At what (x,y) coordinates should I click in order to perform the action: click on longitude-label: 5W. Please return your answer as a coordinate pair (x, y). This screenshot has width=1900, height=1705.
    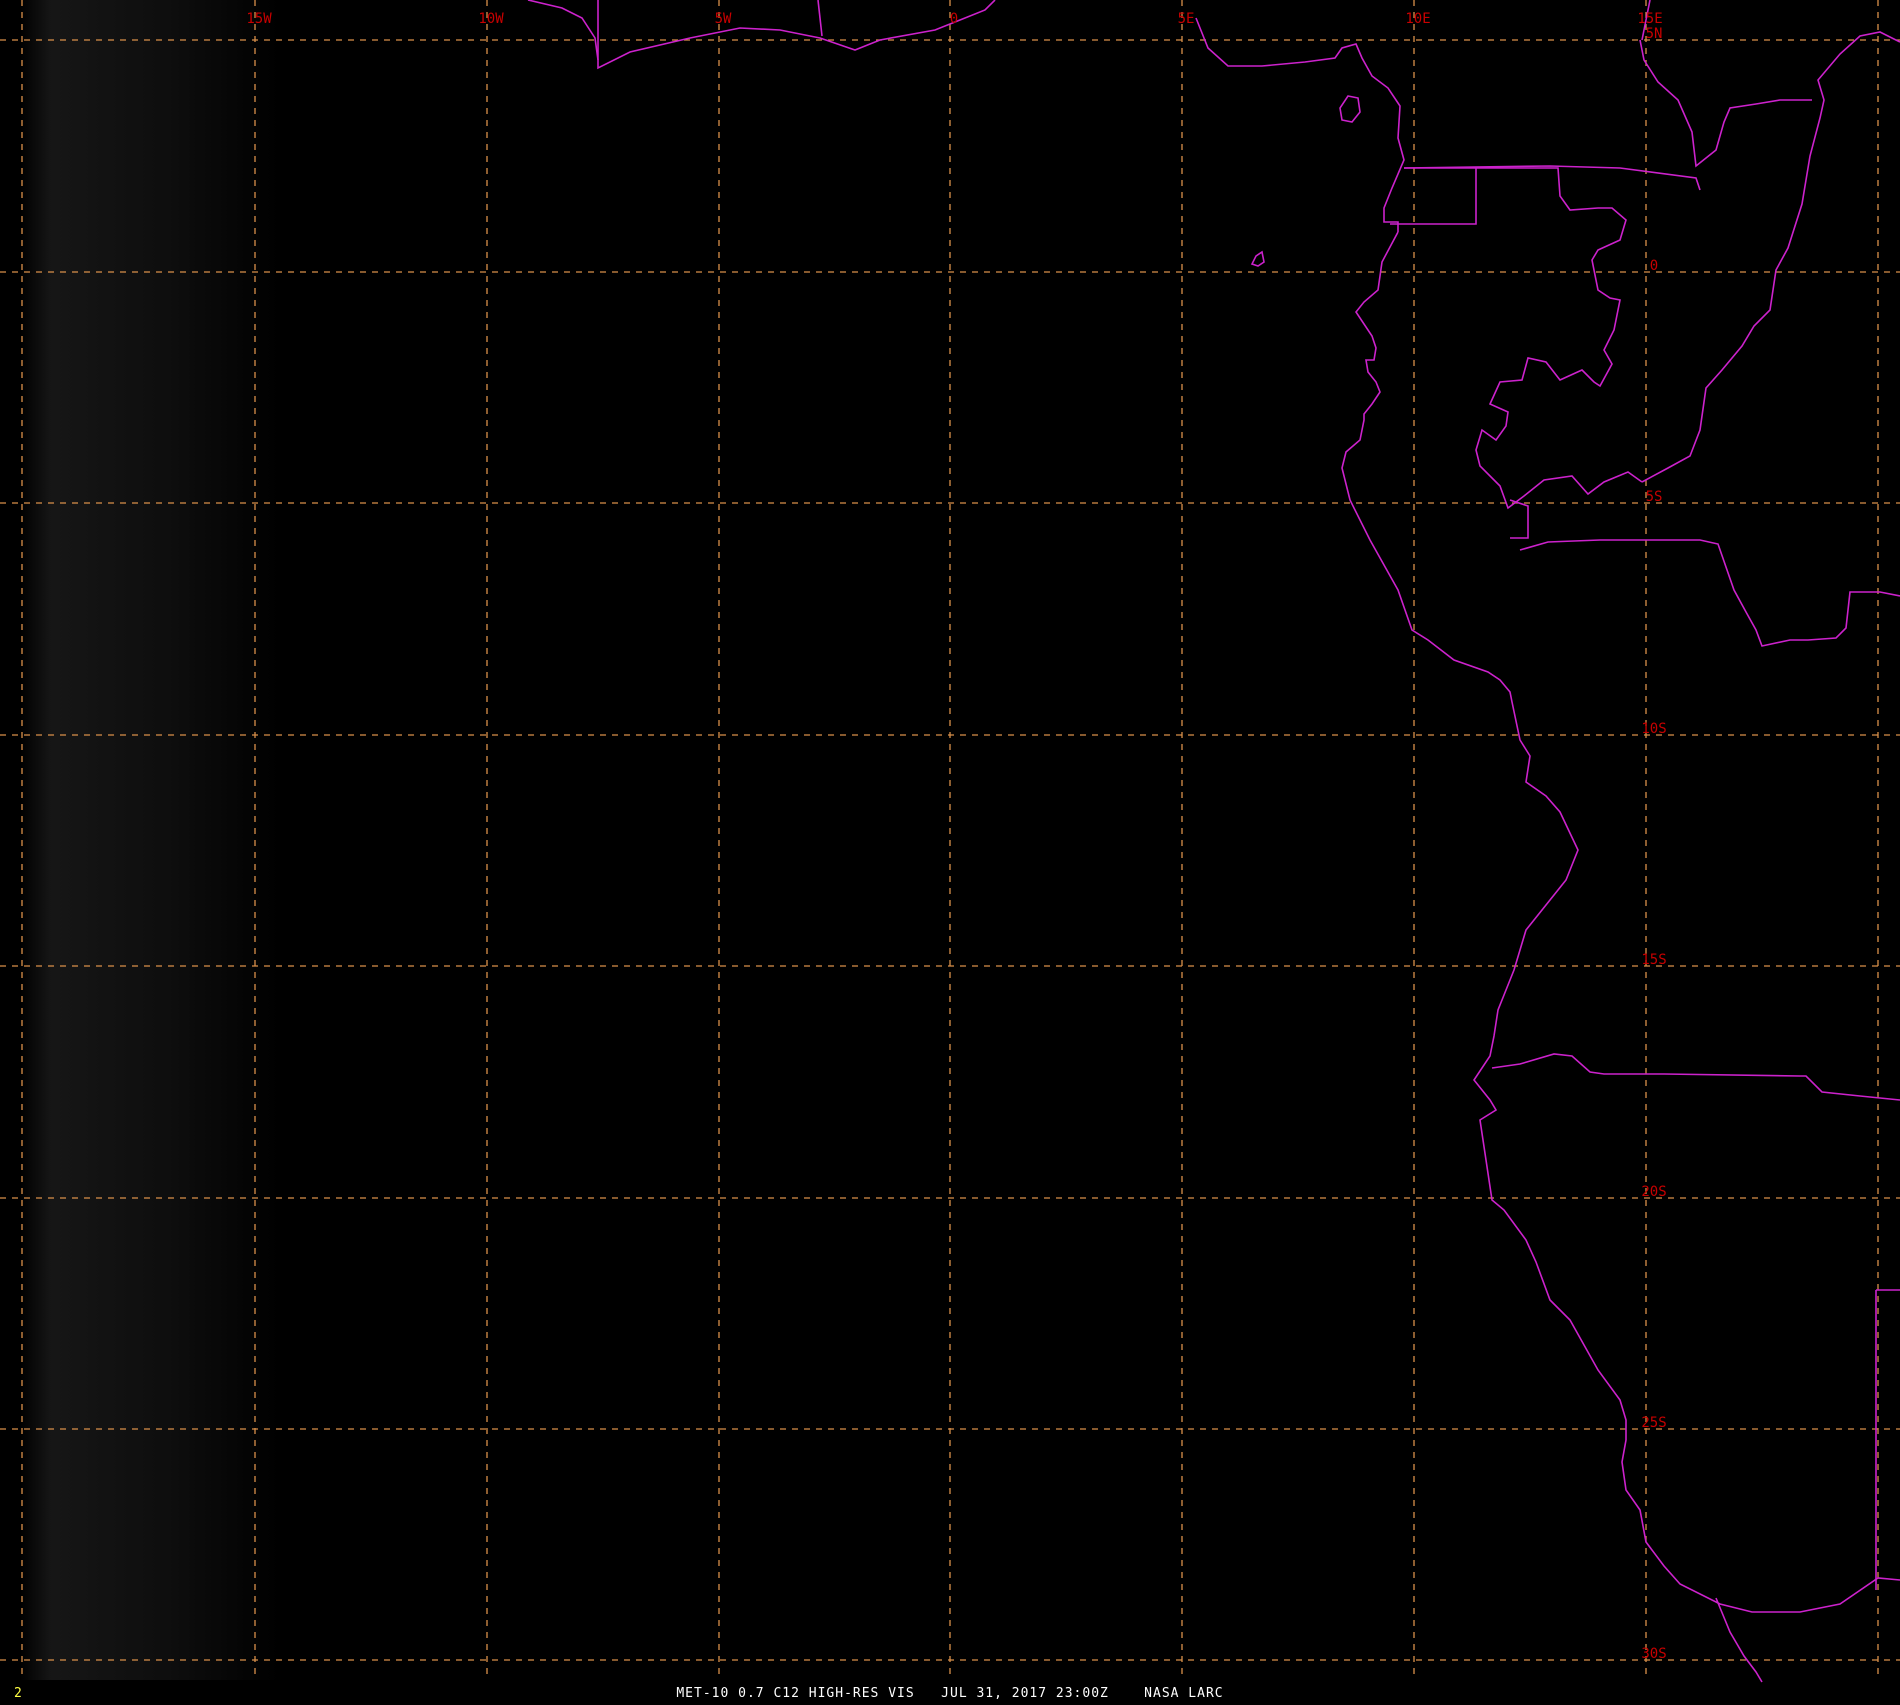
    Looking at the image, I should click on (723, 19).